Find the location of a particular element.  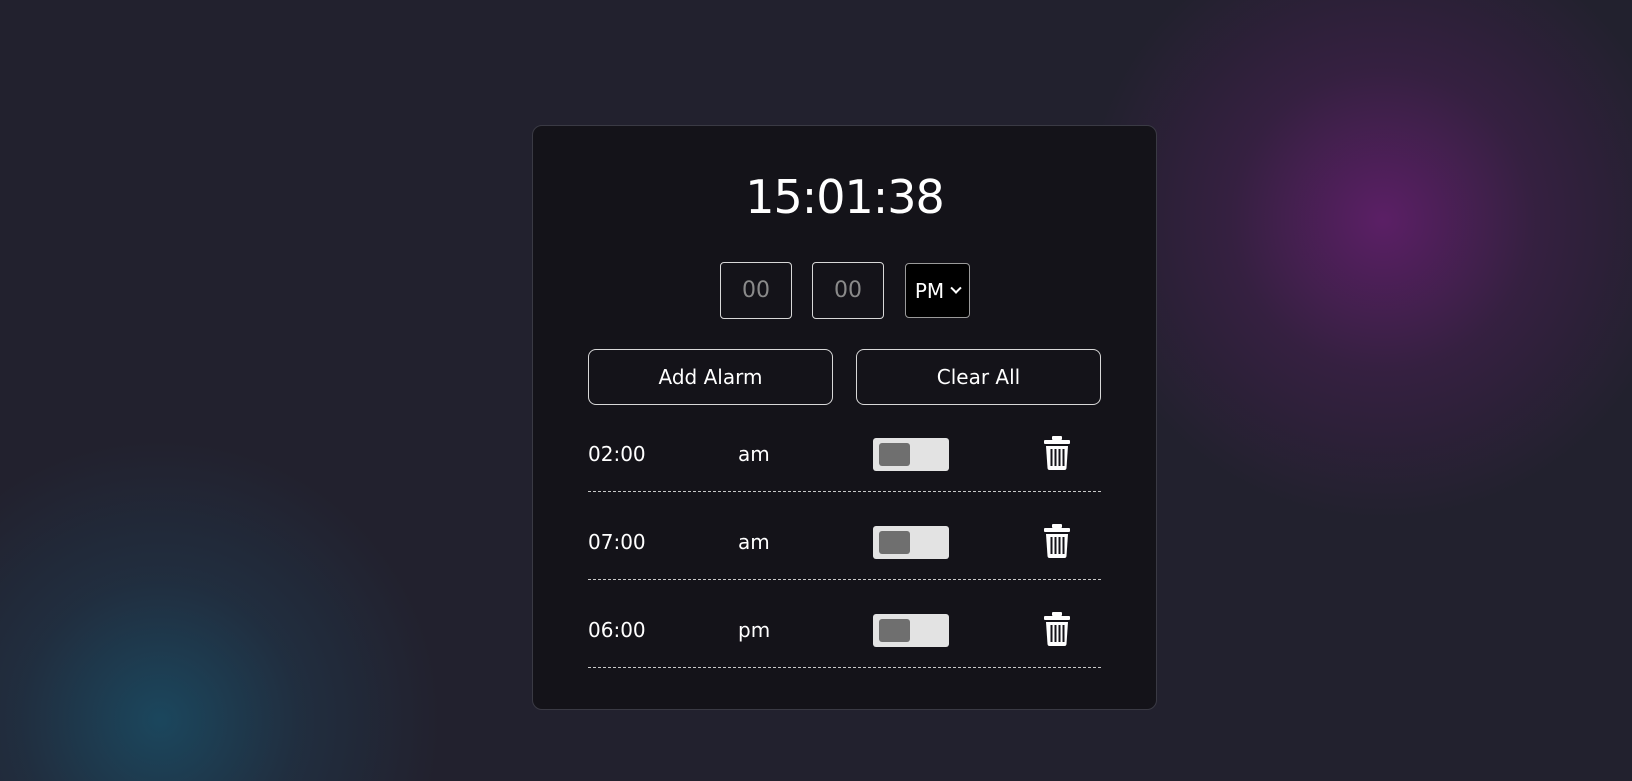

alarm-period: pm is located at coordinates (754, 630).